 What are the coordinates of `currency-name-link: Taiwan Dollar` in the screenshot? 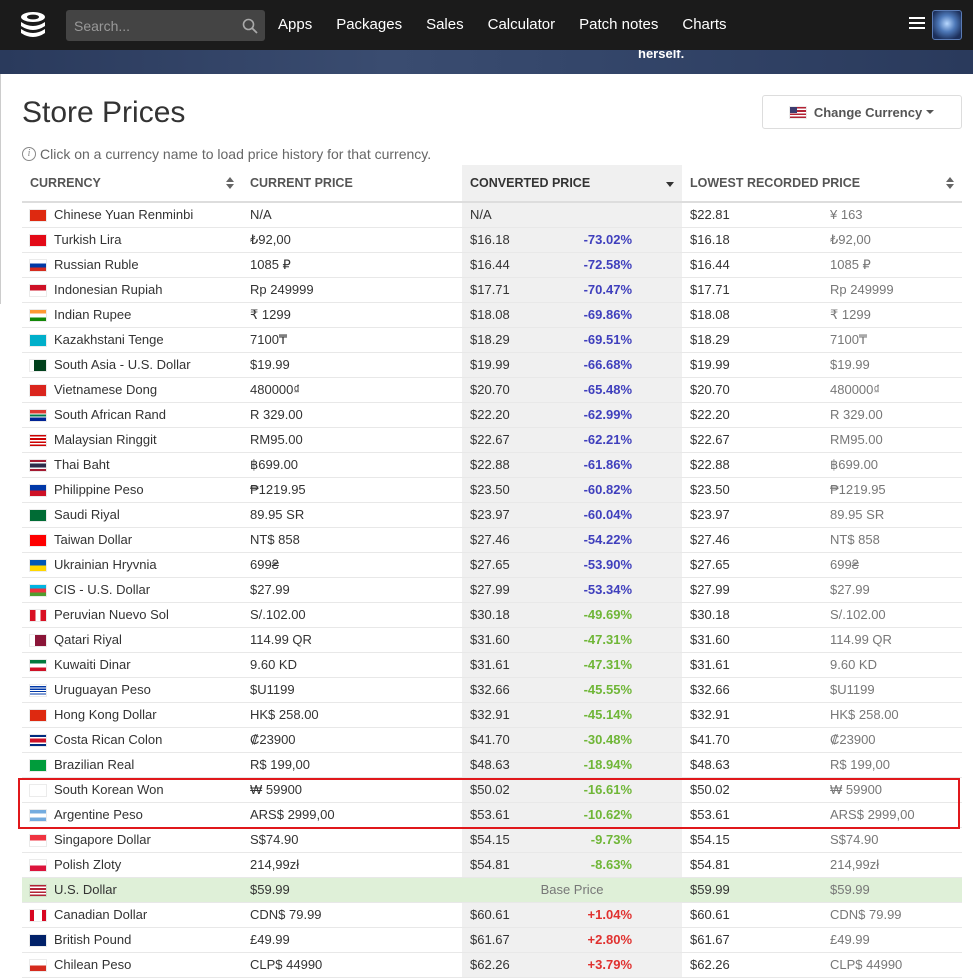 It's located at (93, 539).